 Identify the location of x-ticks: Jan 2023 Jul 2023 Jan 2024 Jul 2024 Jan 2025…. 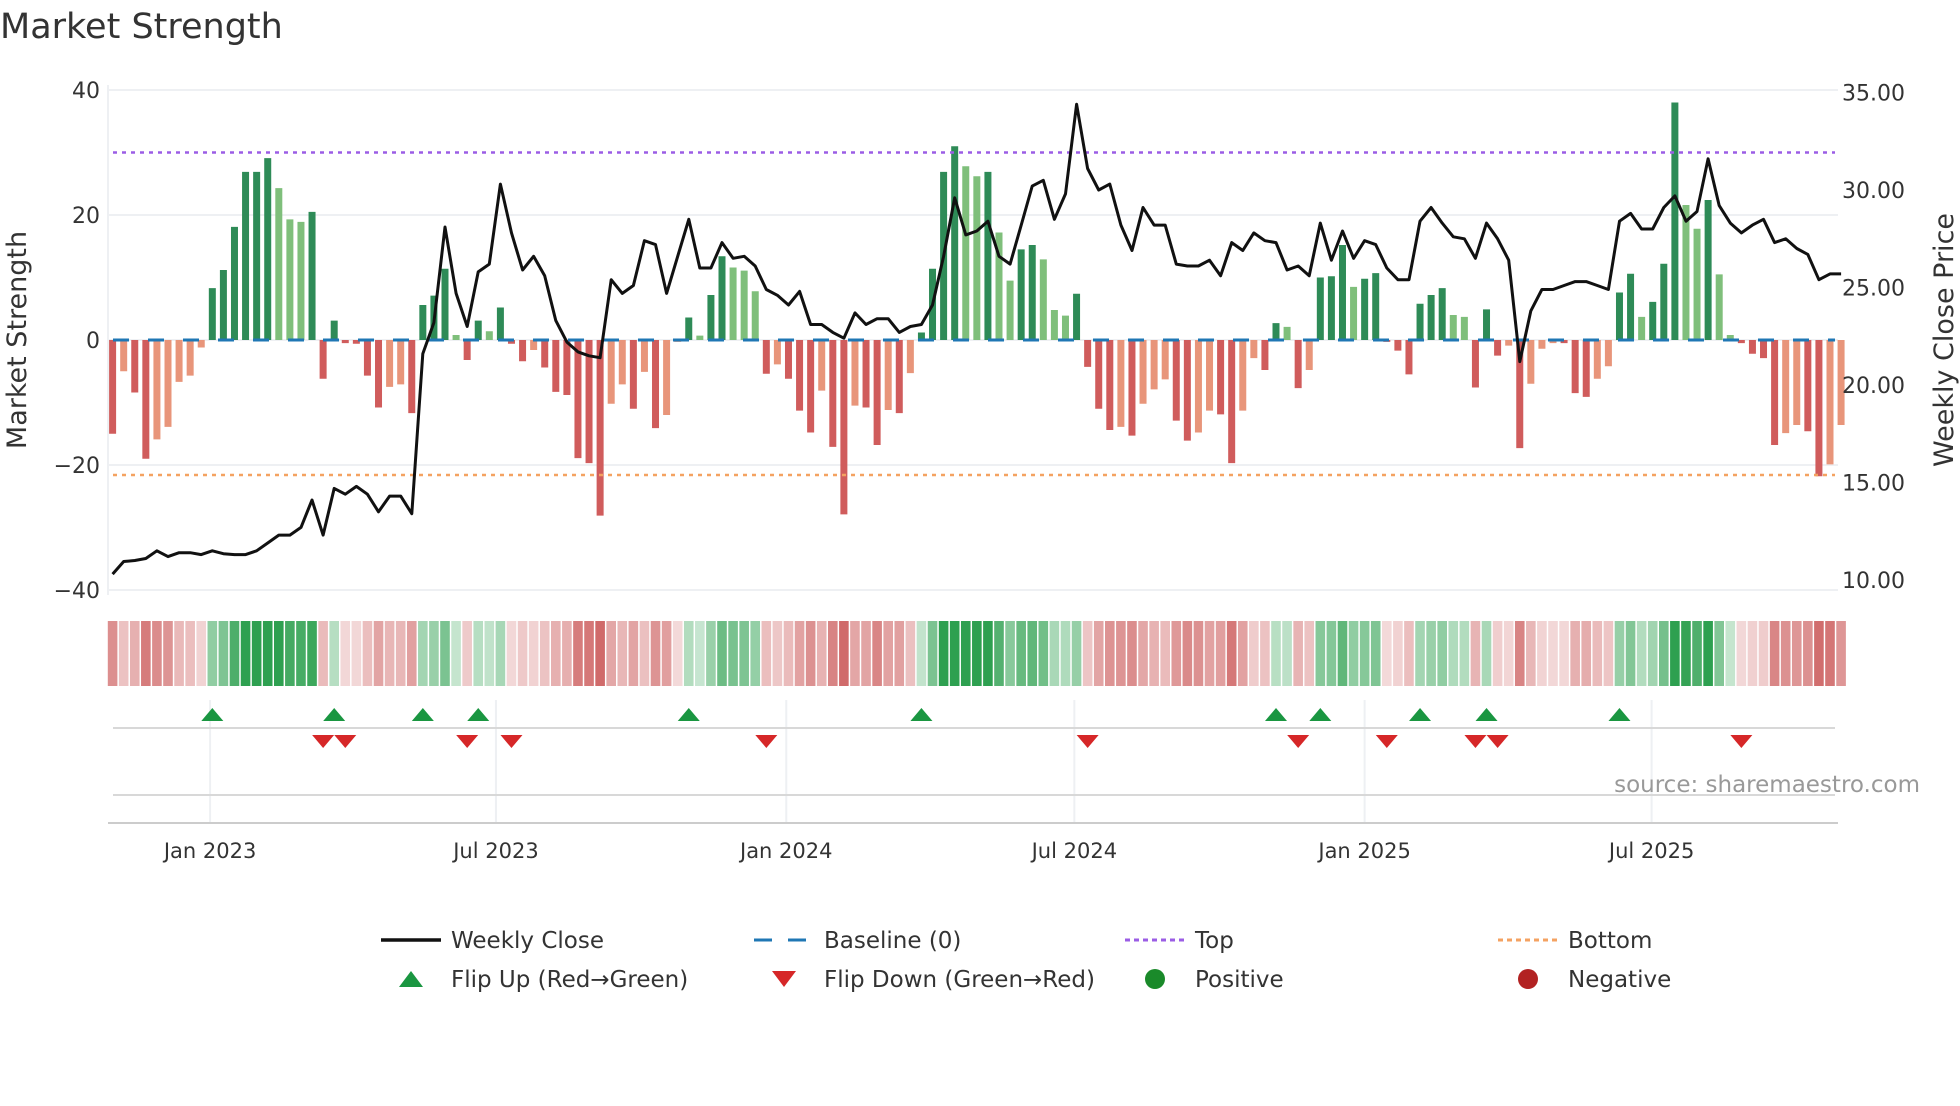
(928, 851).